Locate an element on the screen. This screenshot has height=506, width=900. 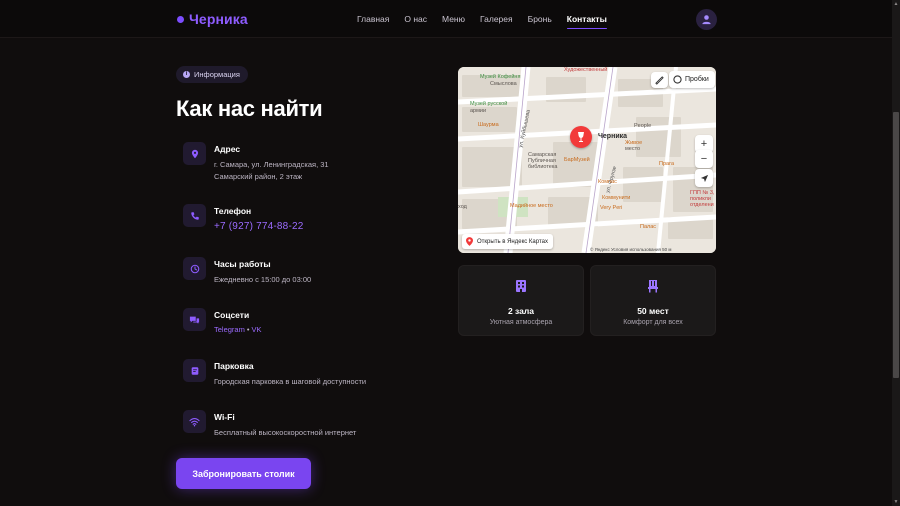
hours-value: Ежедневно с 15:00 до 03:00 is located at coordinates (263, 279).